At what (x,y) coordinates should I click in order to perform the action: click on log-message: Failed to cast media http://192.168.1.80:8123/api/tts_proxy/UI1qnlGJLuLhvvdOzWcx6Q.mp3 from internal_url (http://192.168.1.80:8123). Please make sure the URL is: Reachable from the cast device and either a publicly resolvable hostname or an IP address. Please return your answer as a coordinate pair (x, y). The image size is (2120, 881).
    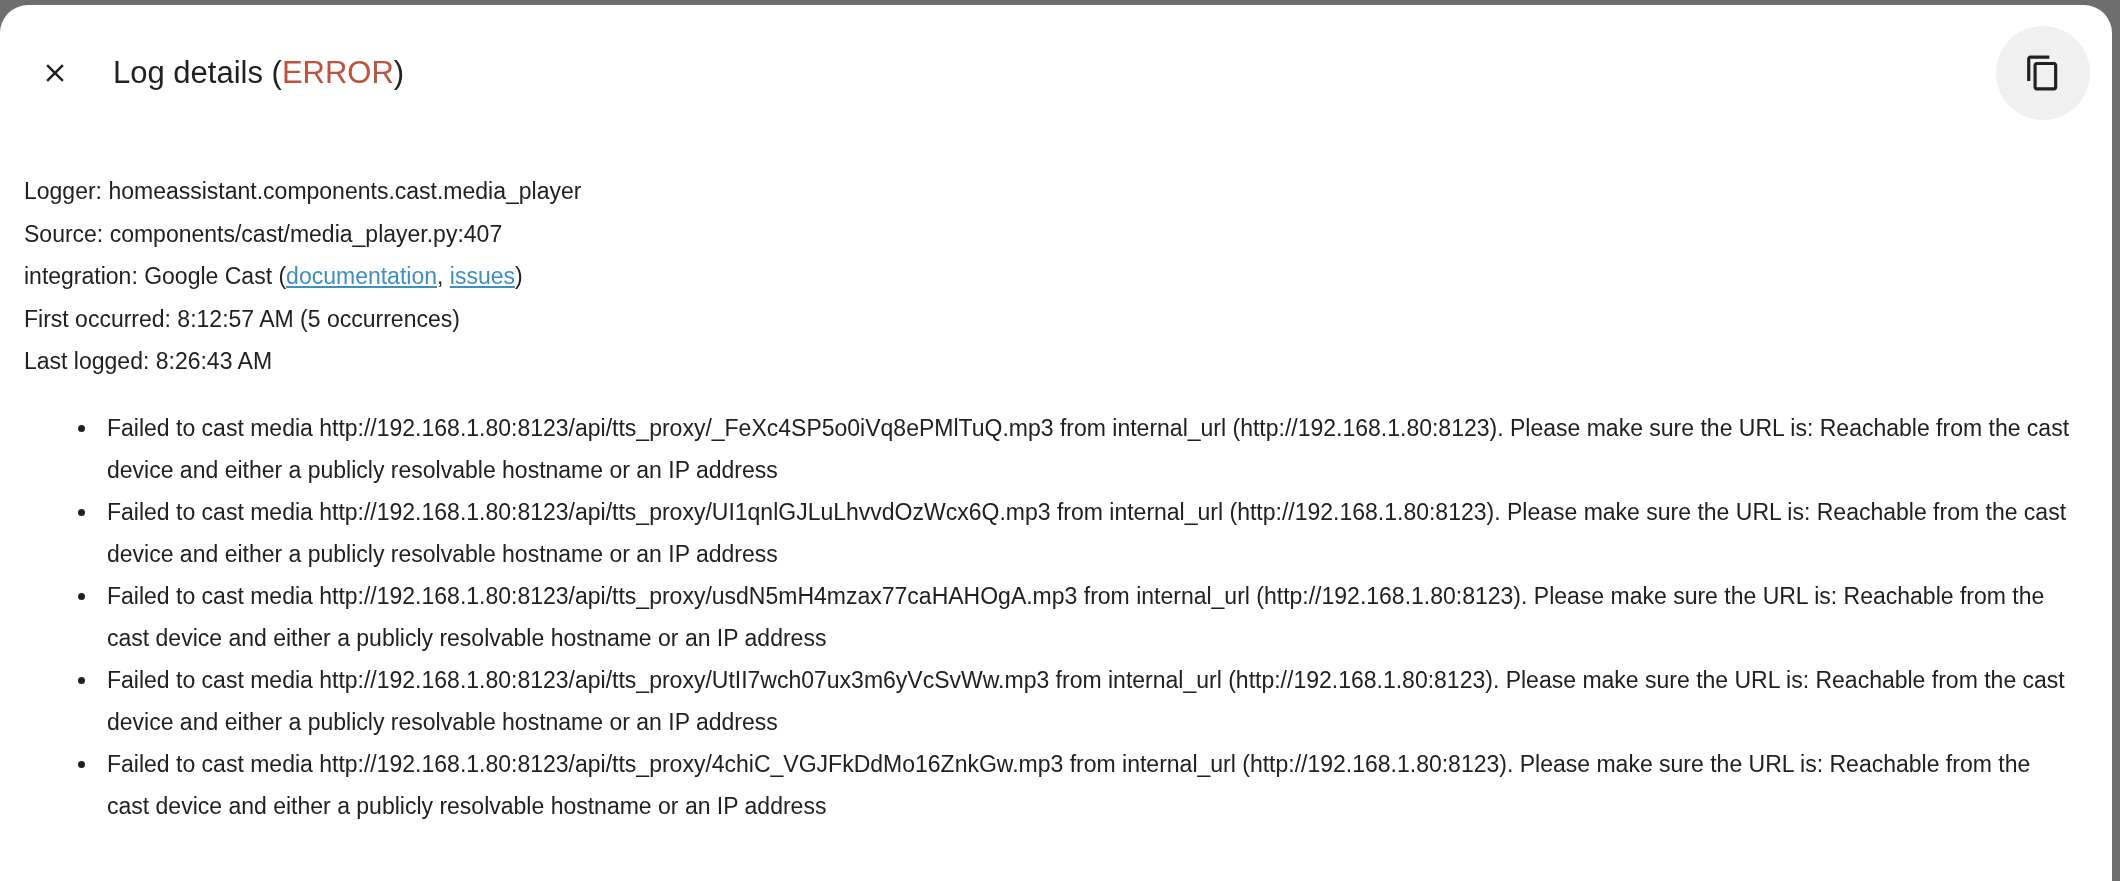
    Looking at the image, I should click on (1087, 533).